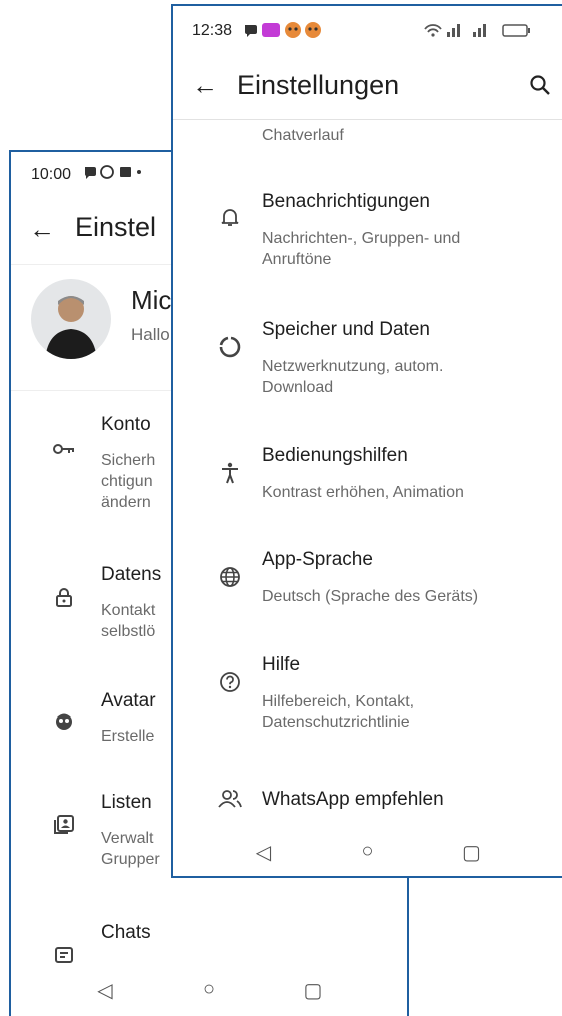 This screenshot has width=562, height=1016. Describe the element at coordinates (126, 424) in the screenshot. I see `item-label: Konto` at that location.